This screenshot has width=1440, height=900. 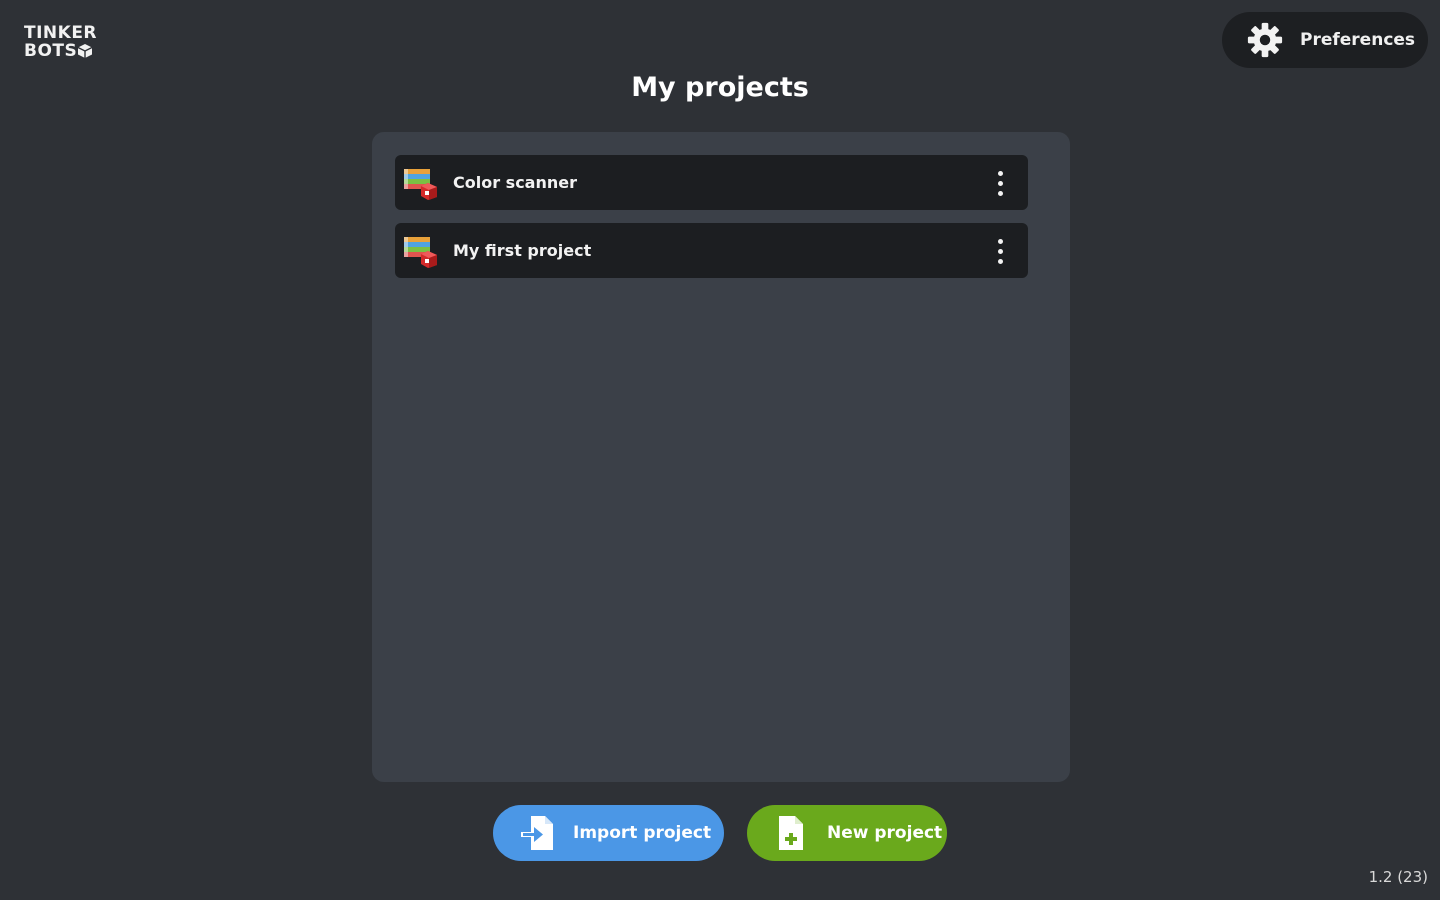 I want to click on version-label: 1.2 (23), so click(x=1398, y=877).